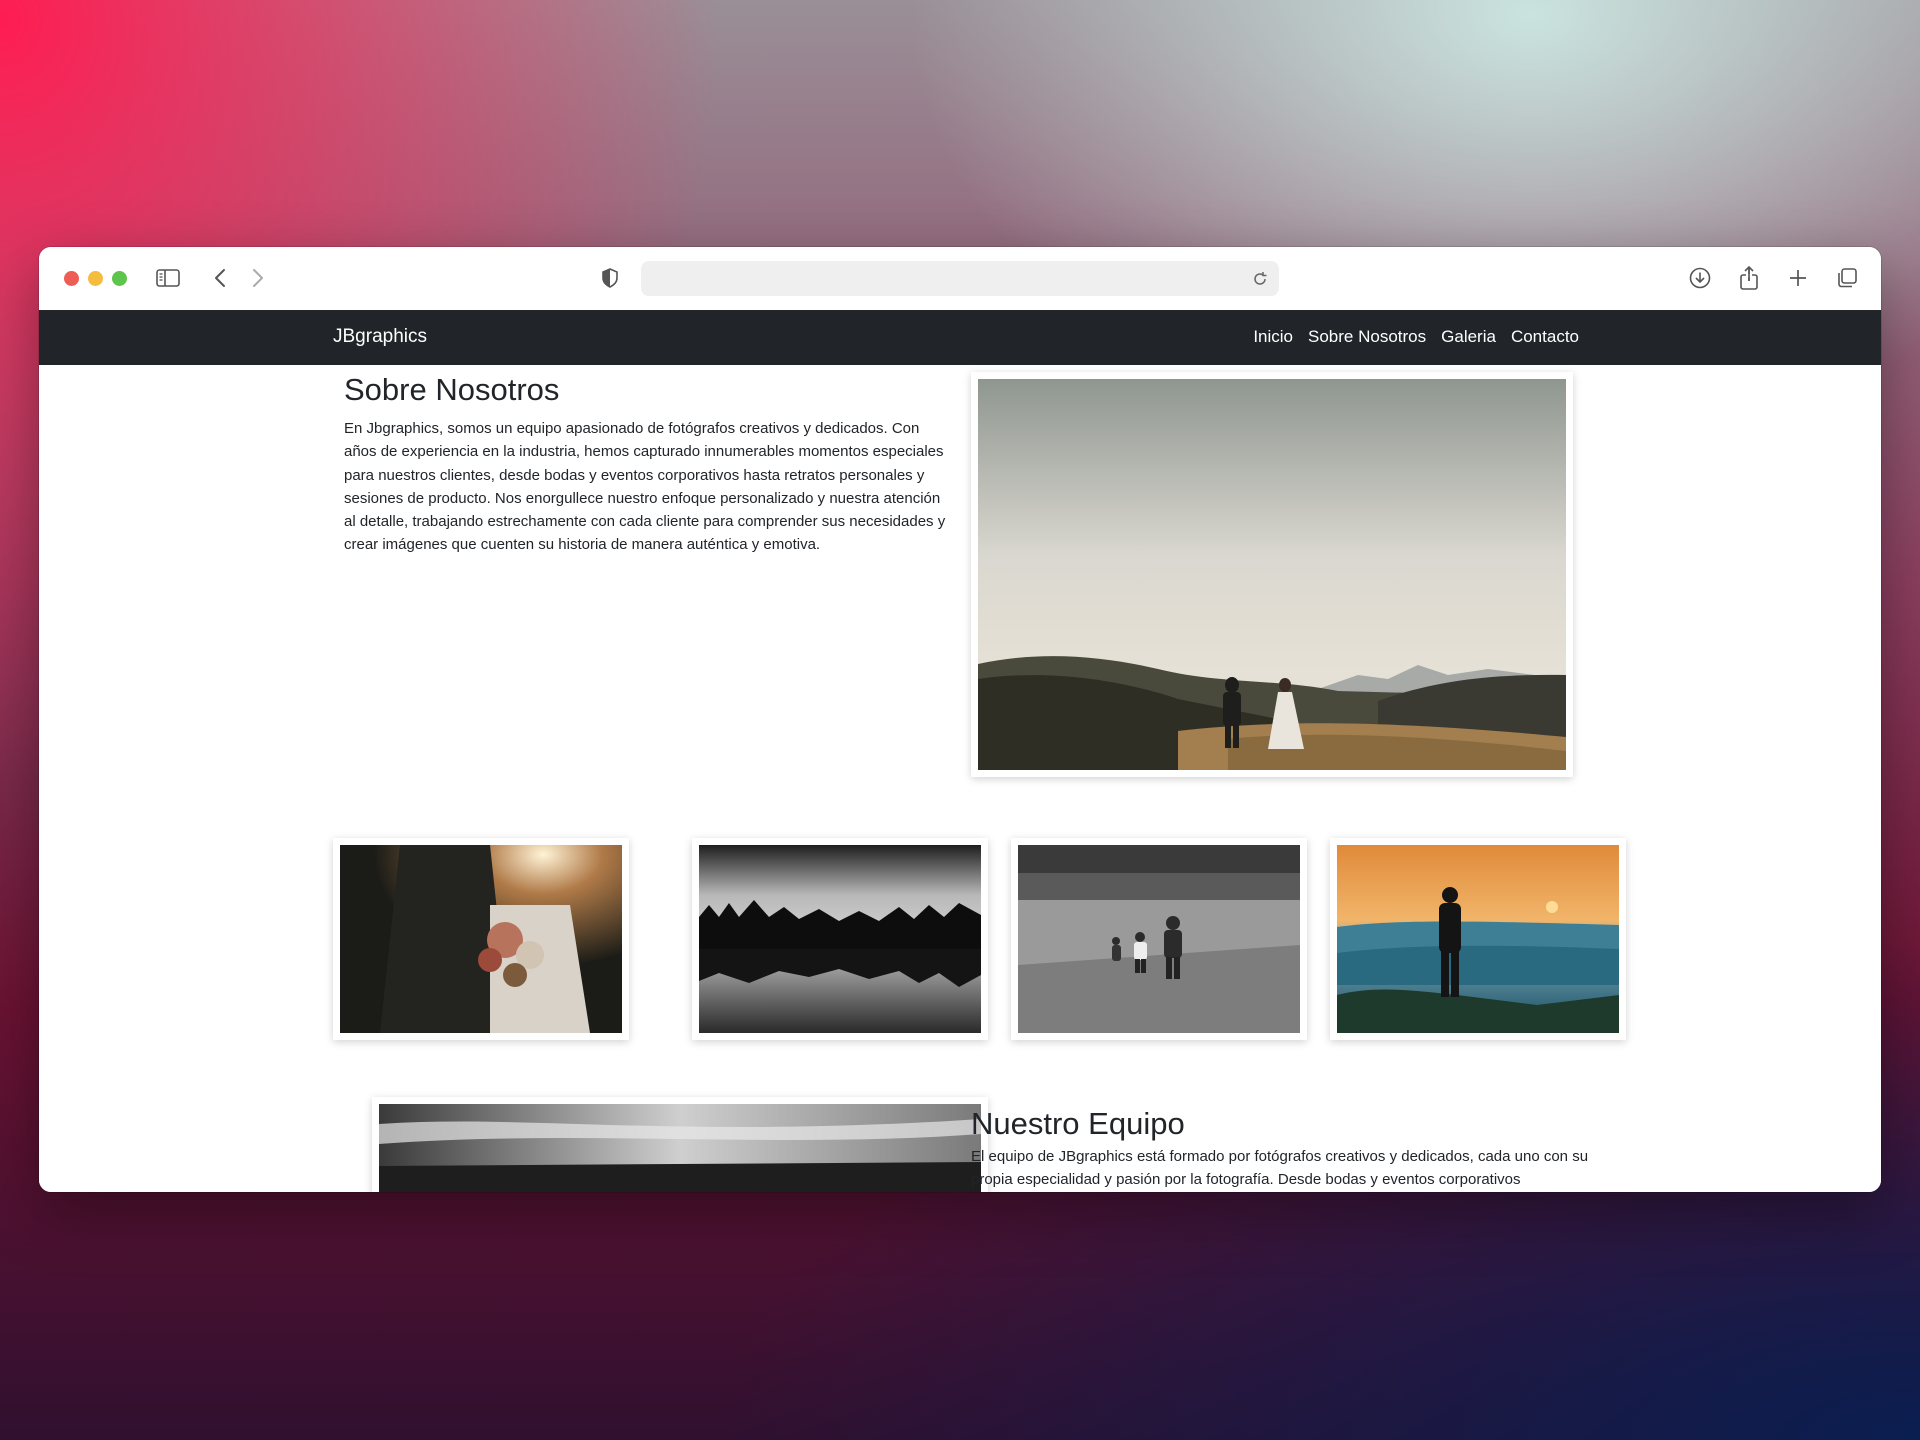  I want to click on nav-link-inicio: Inicio, so click(1273, 337).